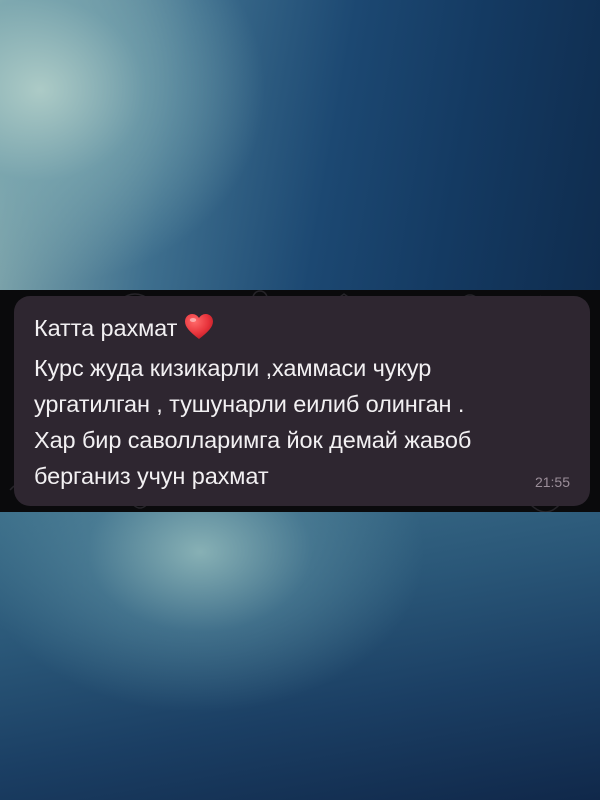 Image resolution: width=600 pixels, height=800 pixels. I want to click on heart-icon, so click(199, 332).